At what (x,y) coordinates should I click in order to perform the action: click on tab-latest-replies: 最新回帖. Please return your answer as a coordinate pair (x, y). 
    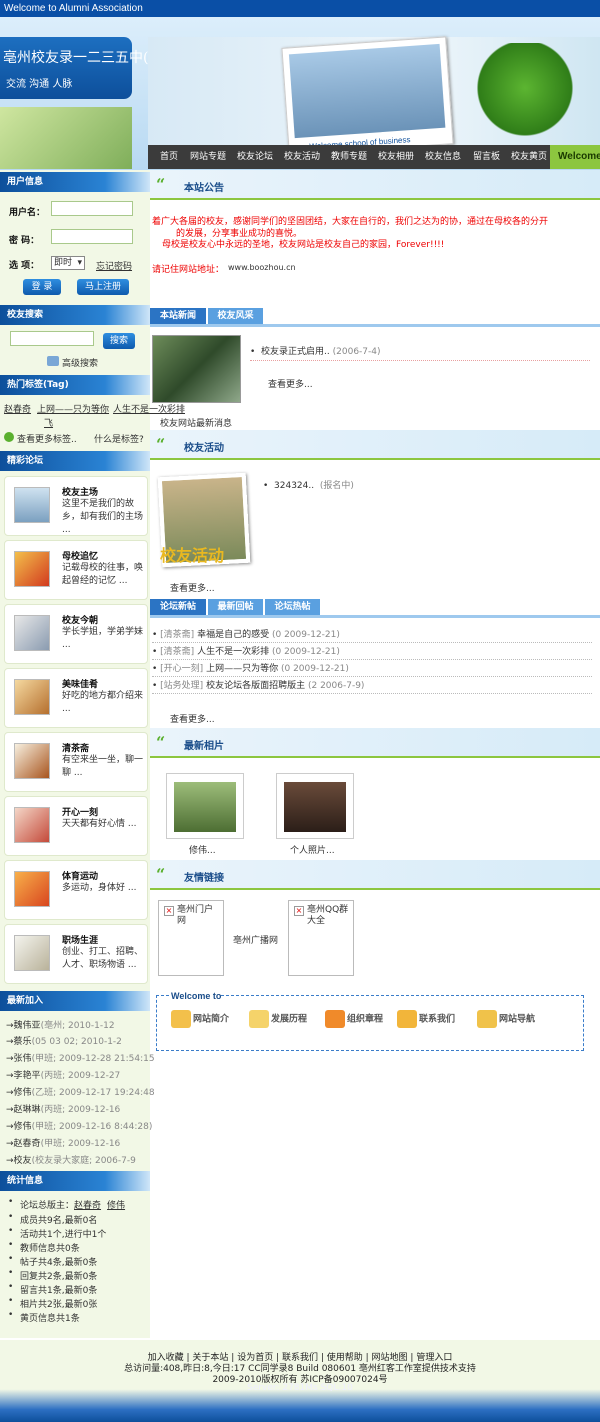
    Looking at the image, I should click on (235, 607).